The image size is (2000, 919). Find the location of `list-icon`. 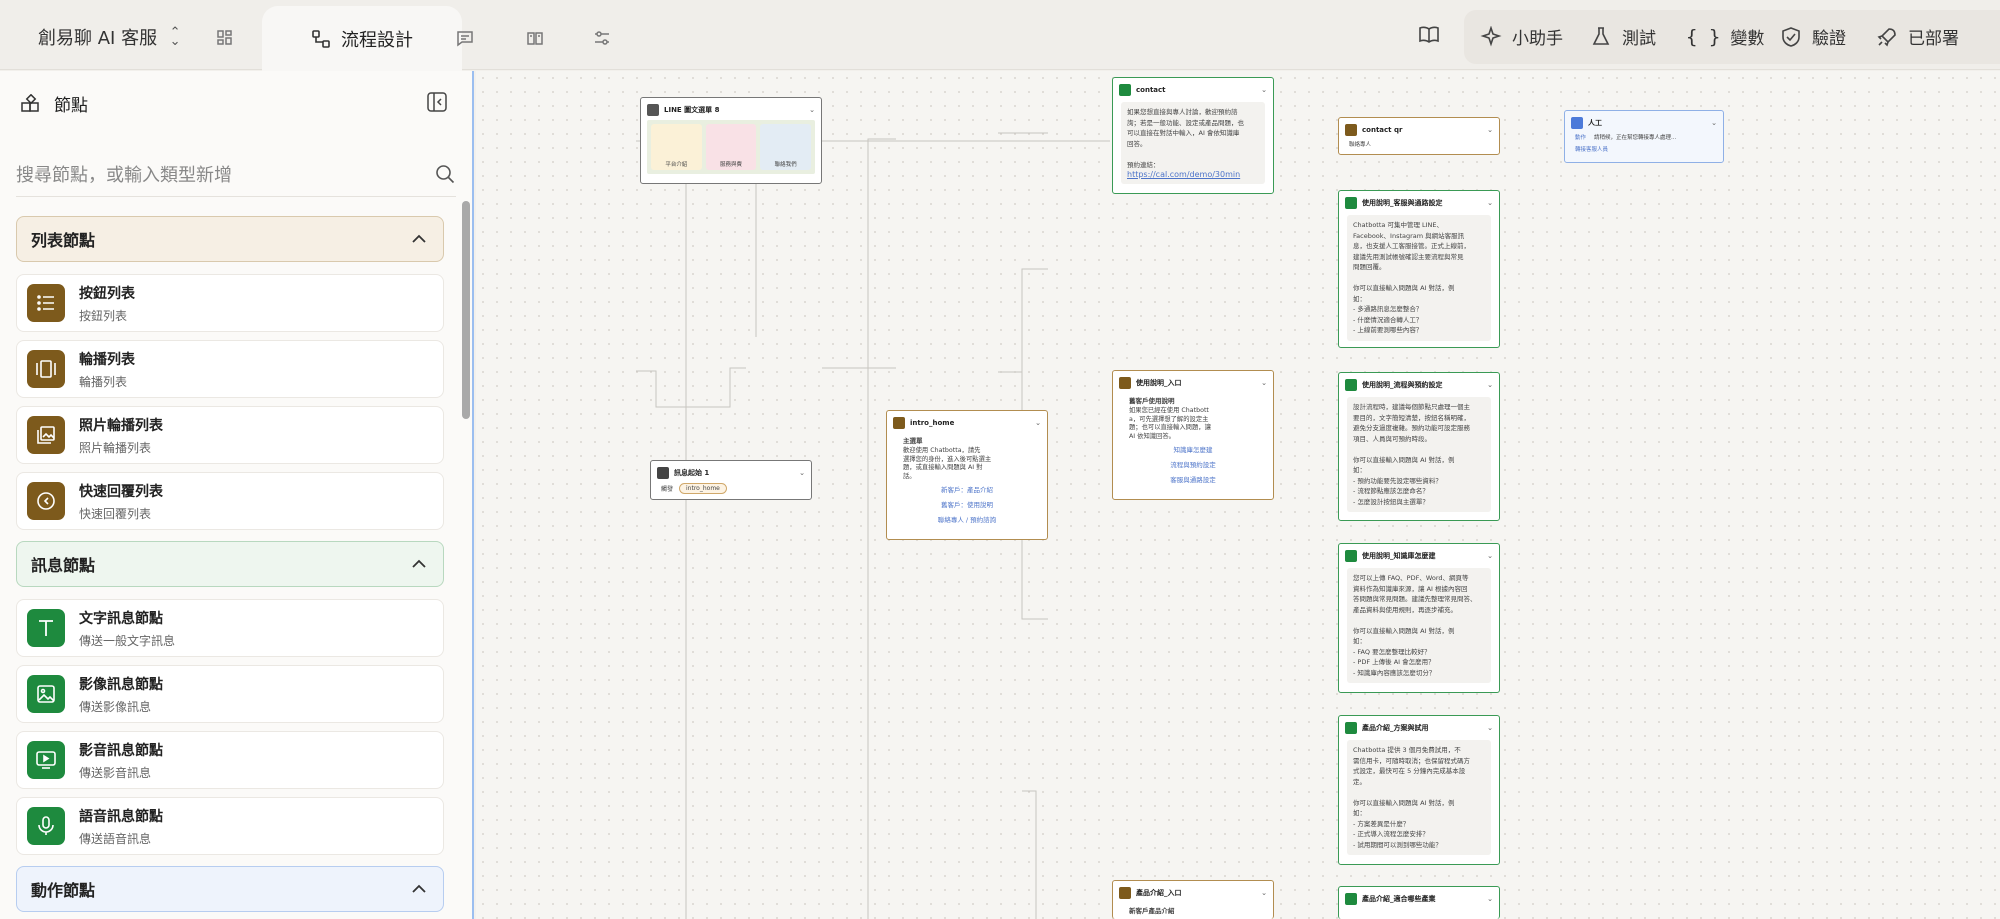

list-icon is located at coordinates (899, 423).